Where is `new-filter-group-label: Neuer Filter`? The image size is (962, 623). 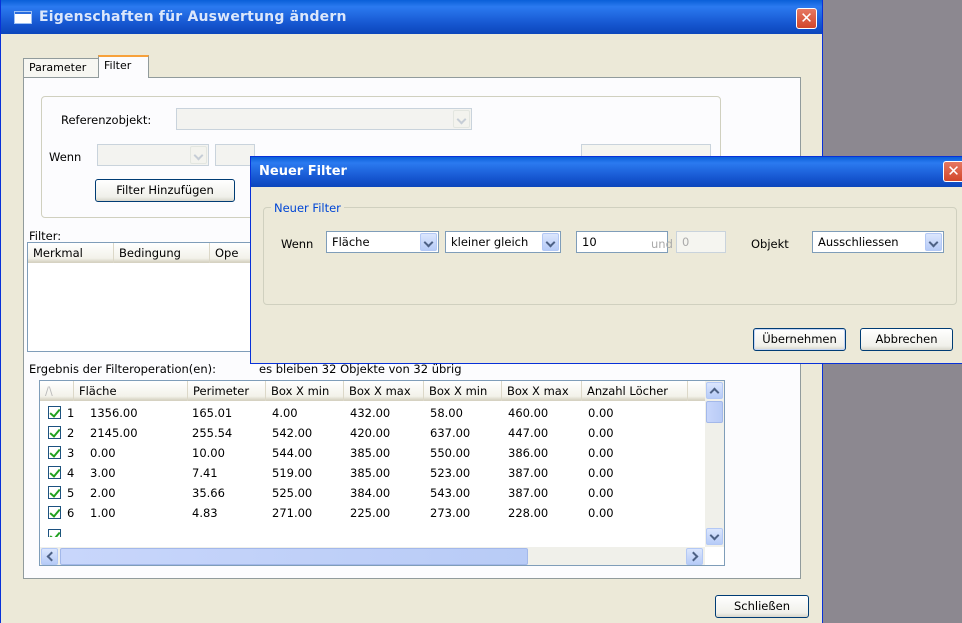
new-filter-group-label: Neuer Filter is located at coordinates (307, 208).